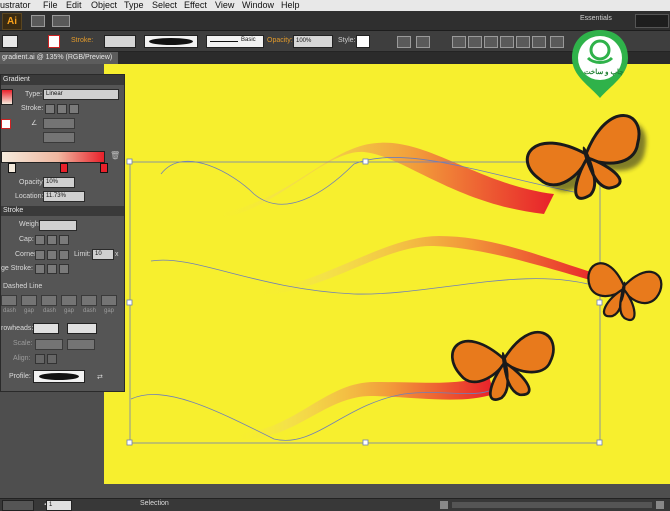 The image size is (670, 511). I want to click on type-label: Type:, so click(34, 94).